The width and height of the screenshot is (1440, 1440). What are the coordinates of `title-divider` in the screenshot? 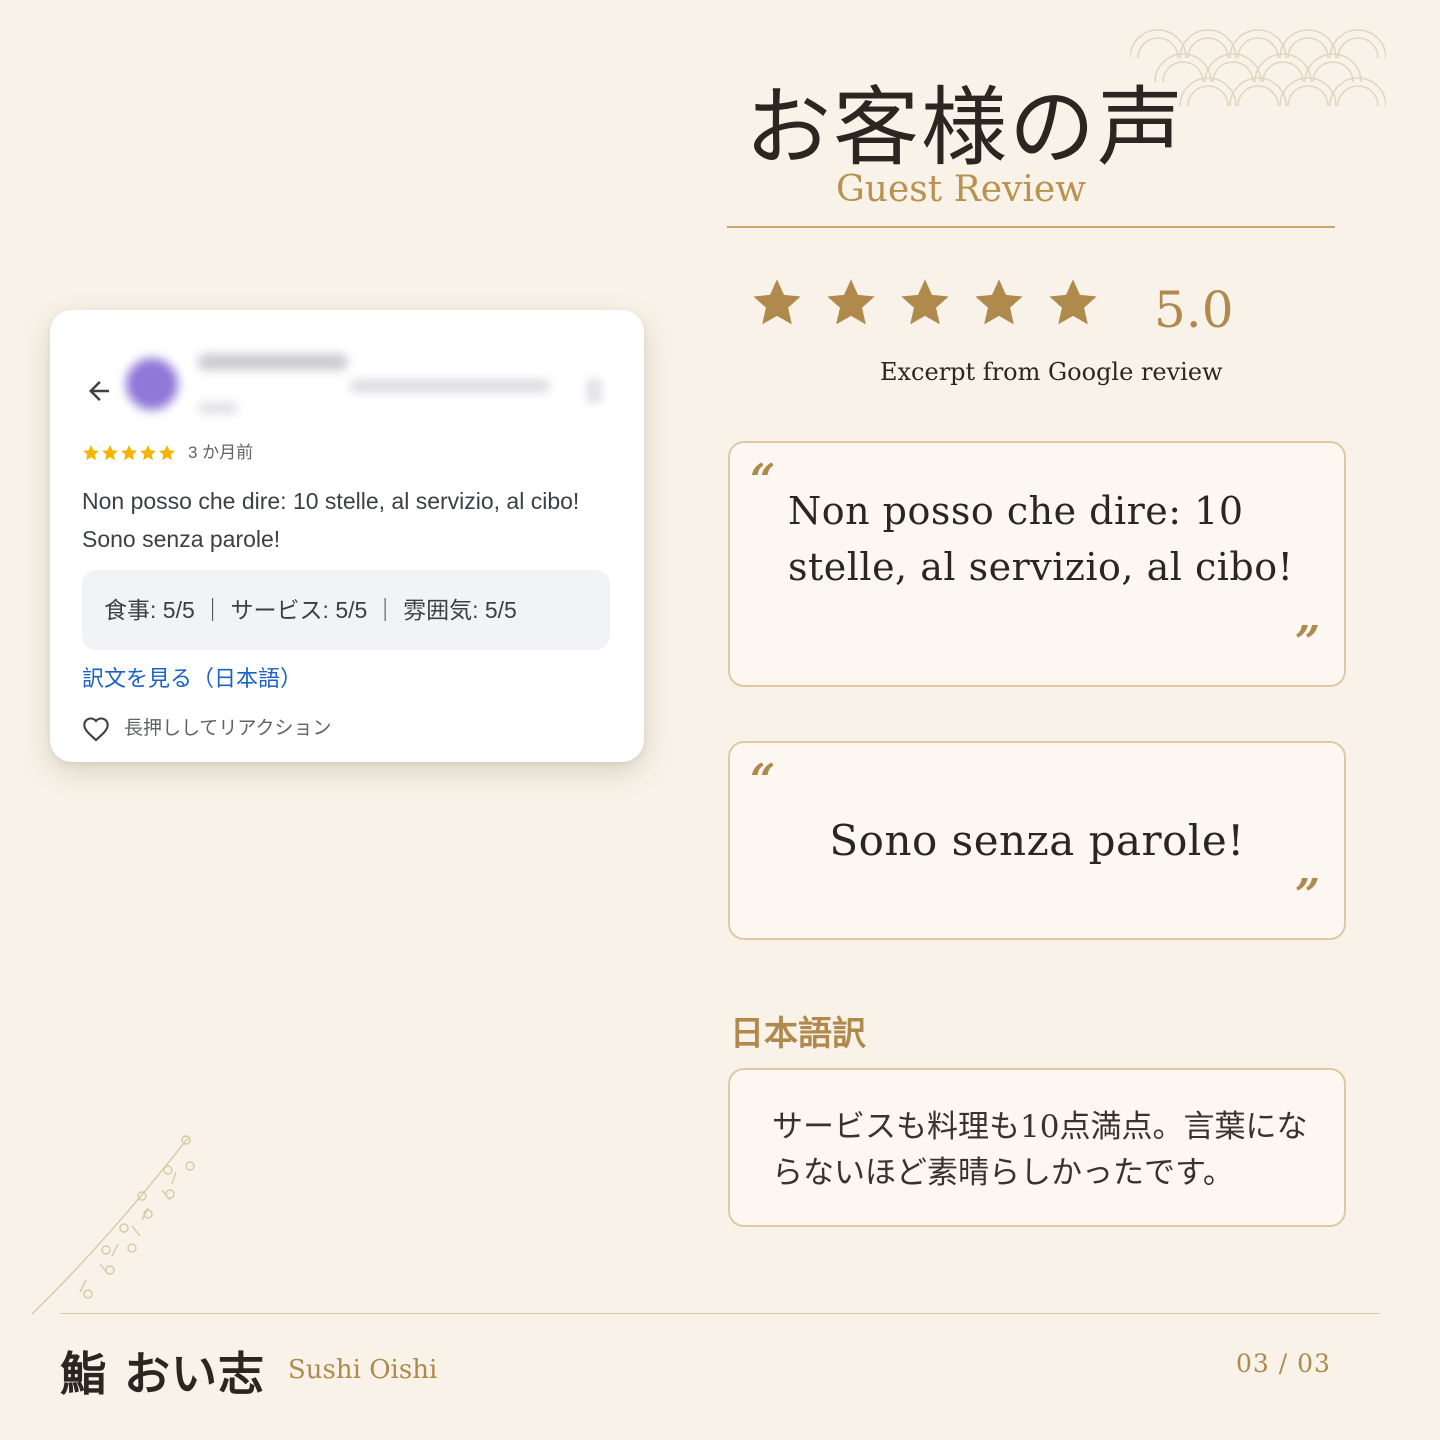 It's located at (1031, 227).